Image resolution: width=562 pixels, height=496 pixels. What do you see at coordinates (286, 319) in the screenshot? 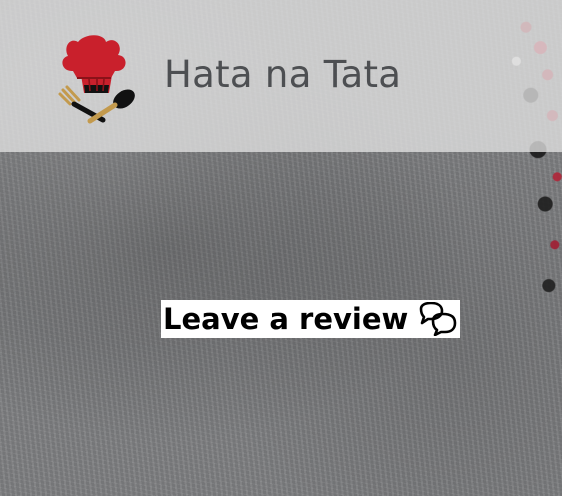
I see `leave-review-label: Leave a review` at bounding box center [286, 319].